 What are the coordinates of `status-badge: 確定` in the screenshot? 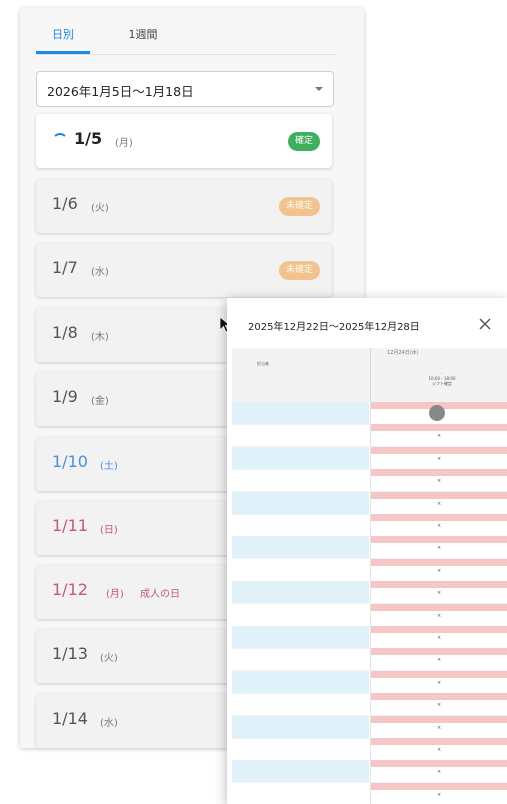 It's located at (303, 141).